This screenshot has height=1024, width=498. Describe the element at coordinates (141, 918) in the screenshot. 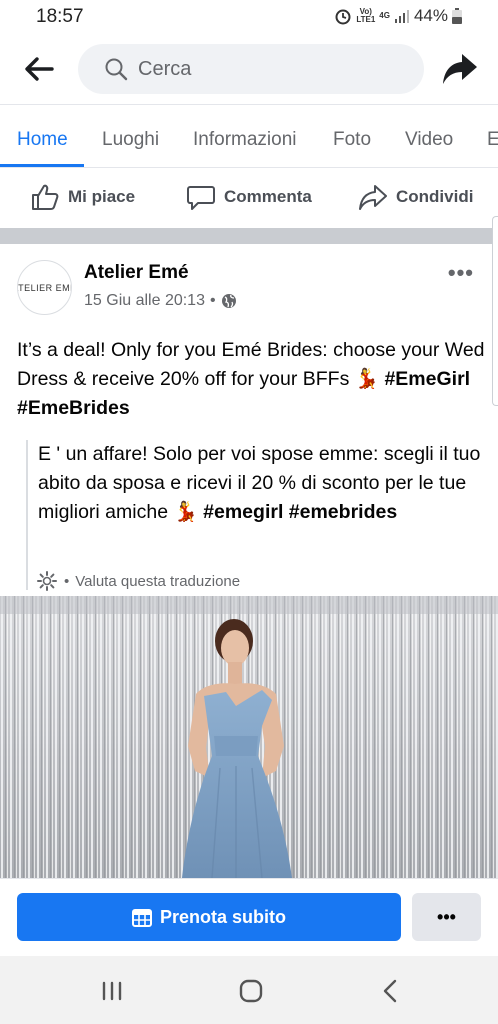

I see `calendar-icon` at that location.